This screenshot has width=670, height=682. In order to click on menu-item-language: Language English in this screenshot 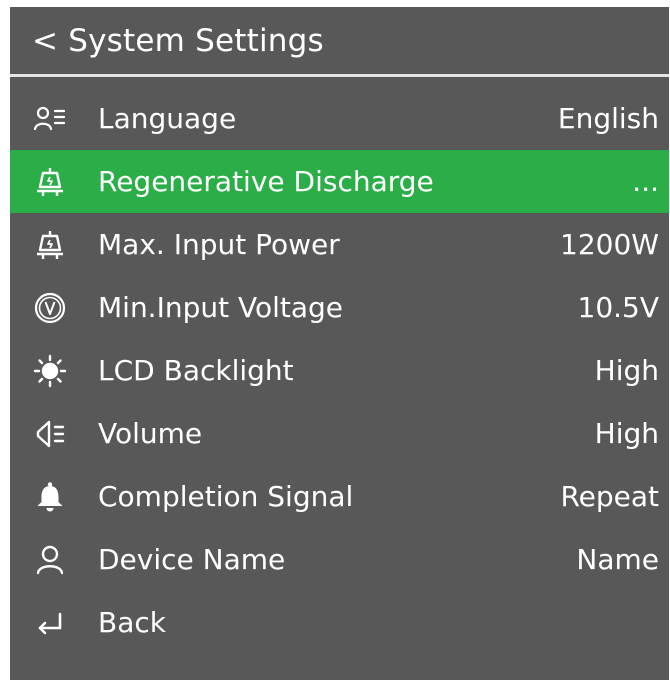, I will do `click(339, 118)`.